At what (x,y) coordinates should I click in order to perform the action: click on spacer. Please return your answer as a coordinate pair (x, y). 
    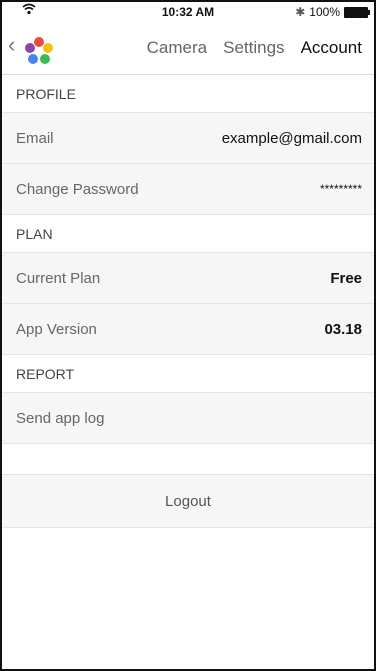
    Looking at the image, I should click on (188, 459).